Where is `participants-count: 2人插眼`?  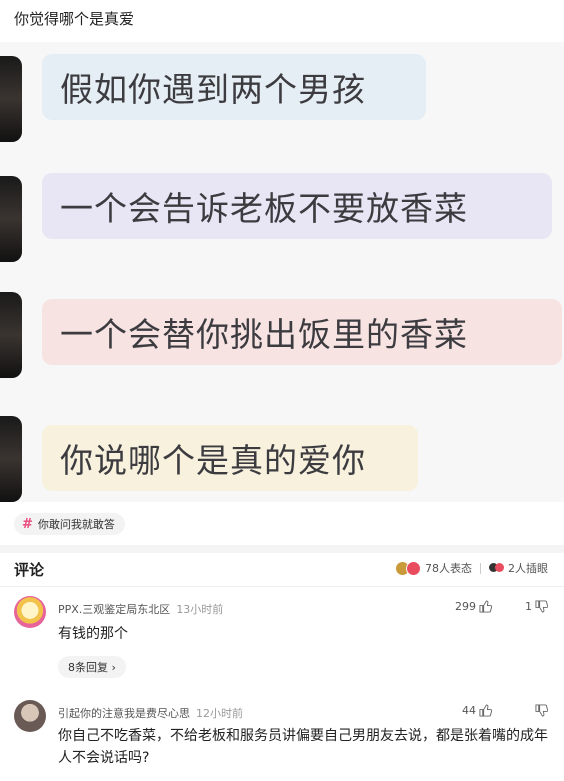 participants-count: 2人插眼 is located at coordinates (528, 568).